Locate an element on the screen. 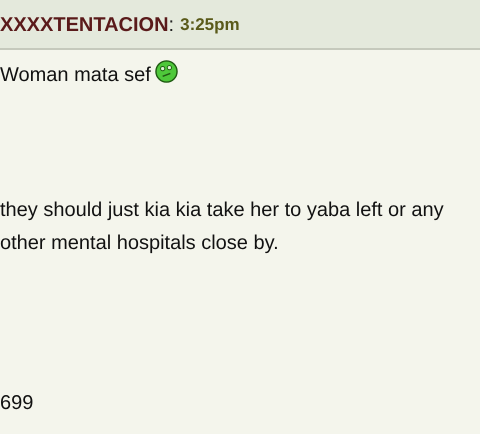  post-count: 699 is located at coordinates (17, 403).